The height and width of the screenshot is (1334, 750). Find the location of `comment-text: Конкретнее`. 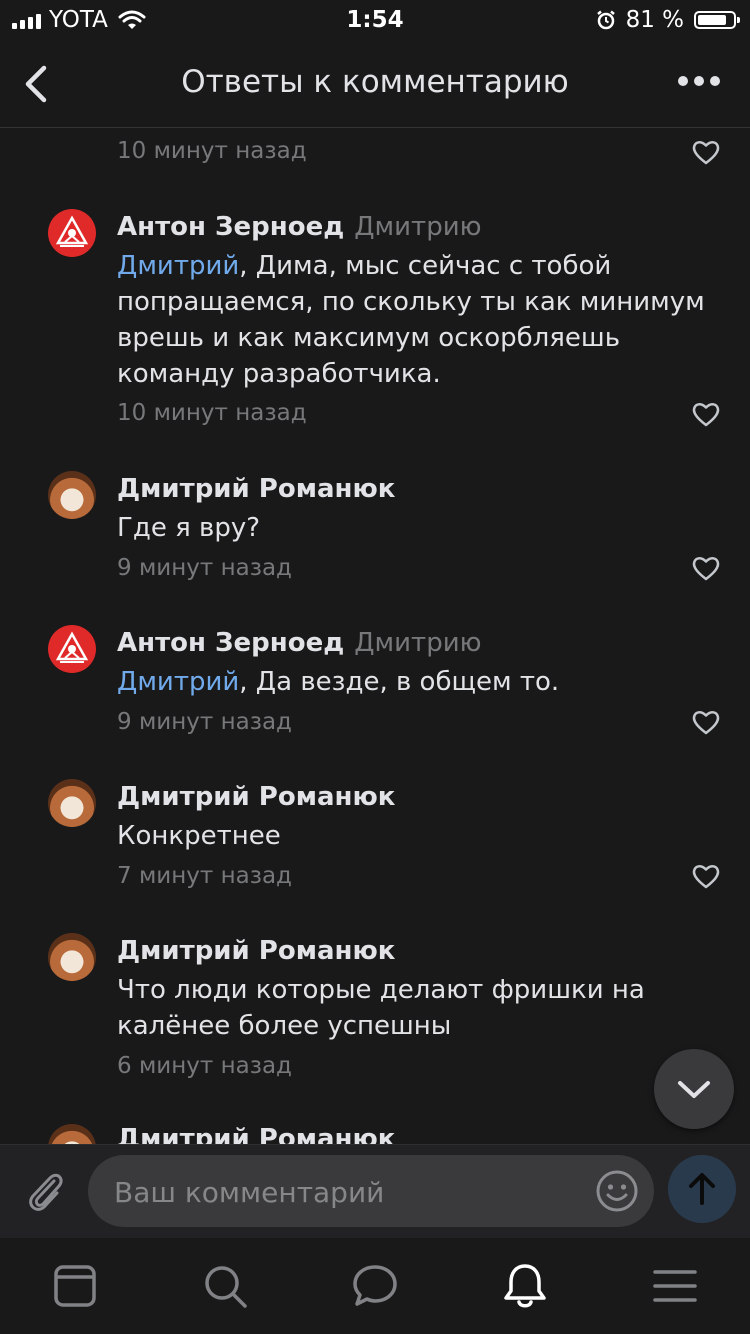

comment-text: Конкретнее is located at coordinates (417, 836).